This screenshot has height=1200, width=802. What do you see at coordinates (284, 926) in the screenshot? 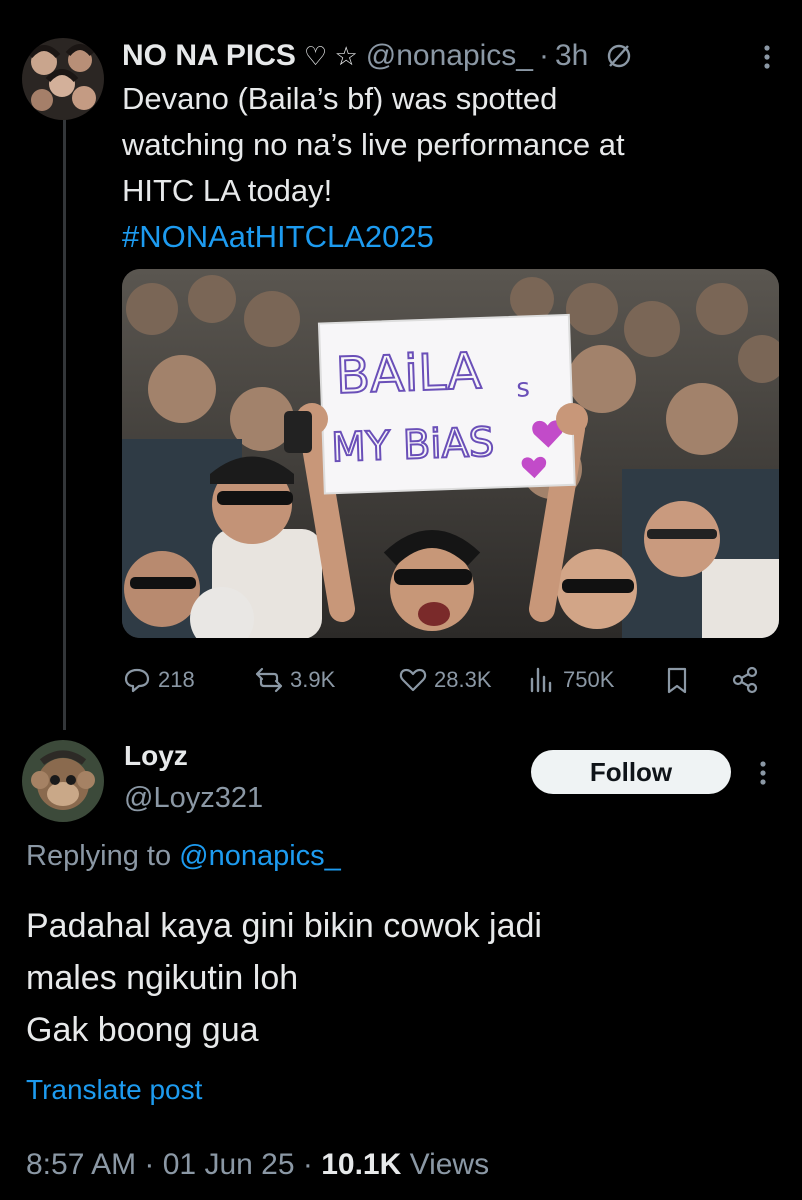
I see `reply-text-line: Padahal kaya gini bikin cowok jadi` at bounding box center [284, 926].